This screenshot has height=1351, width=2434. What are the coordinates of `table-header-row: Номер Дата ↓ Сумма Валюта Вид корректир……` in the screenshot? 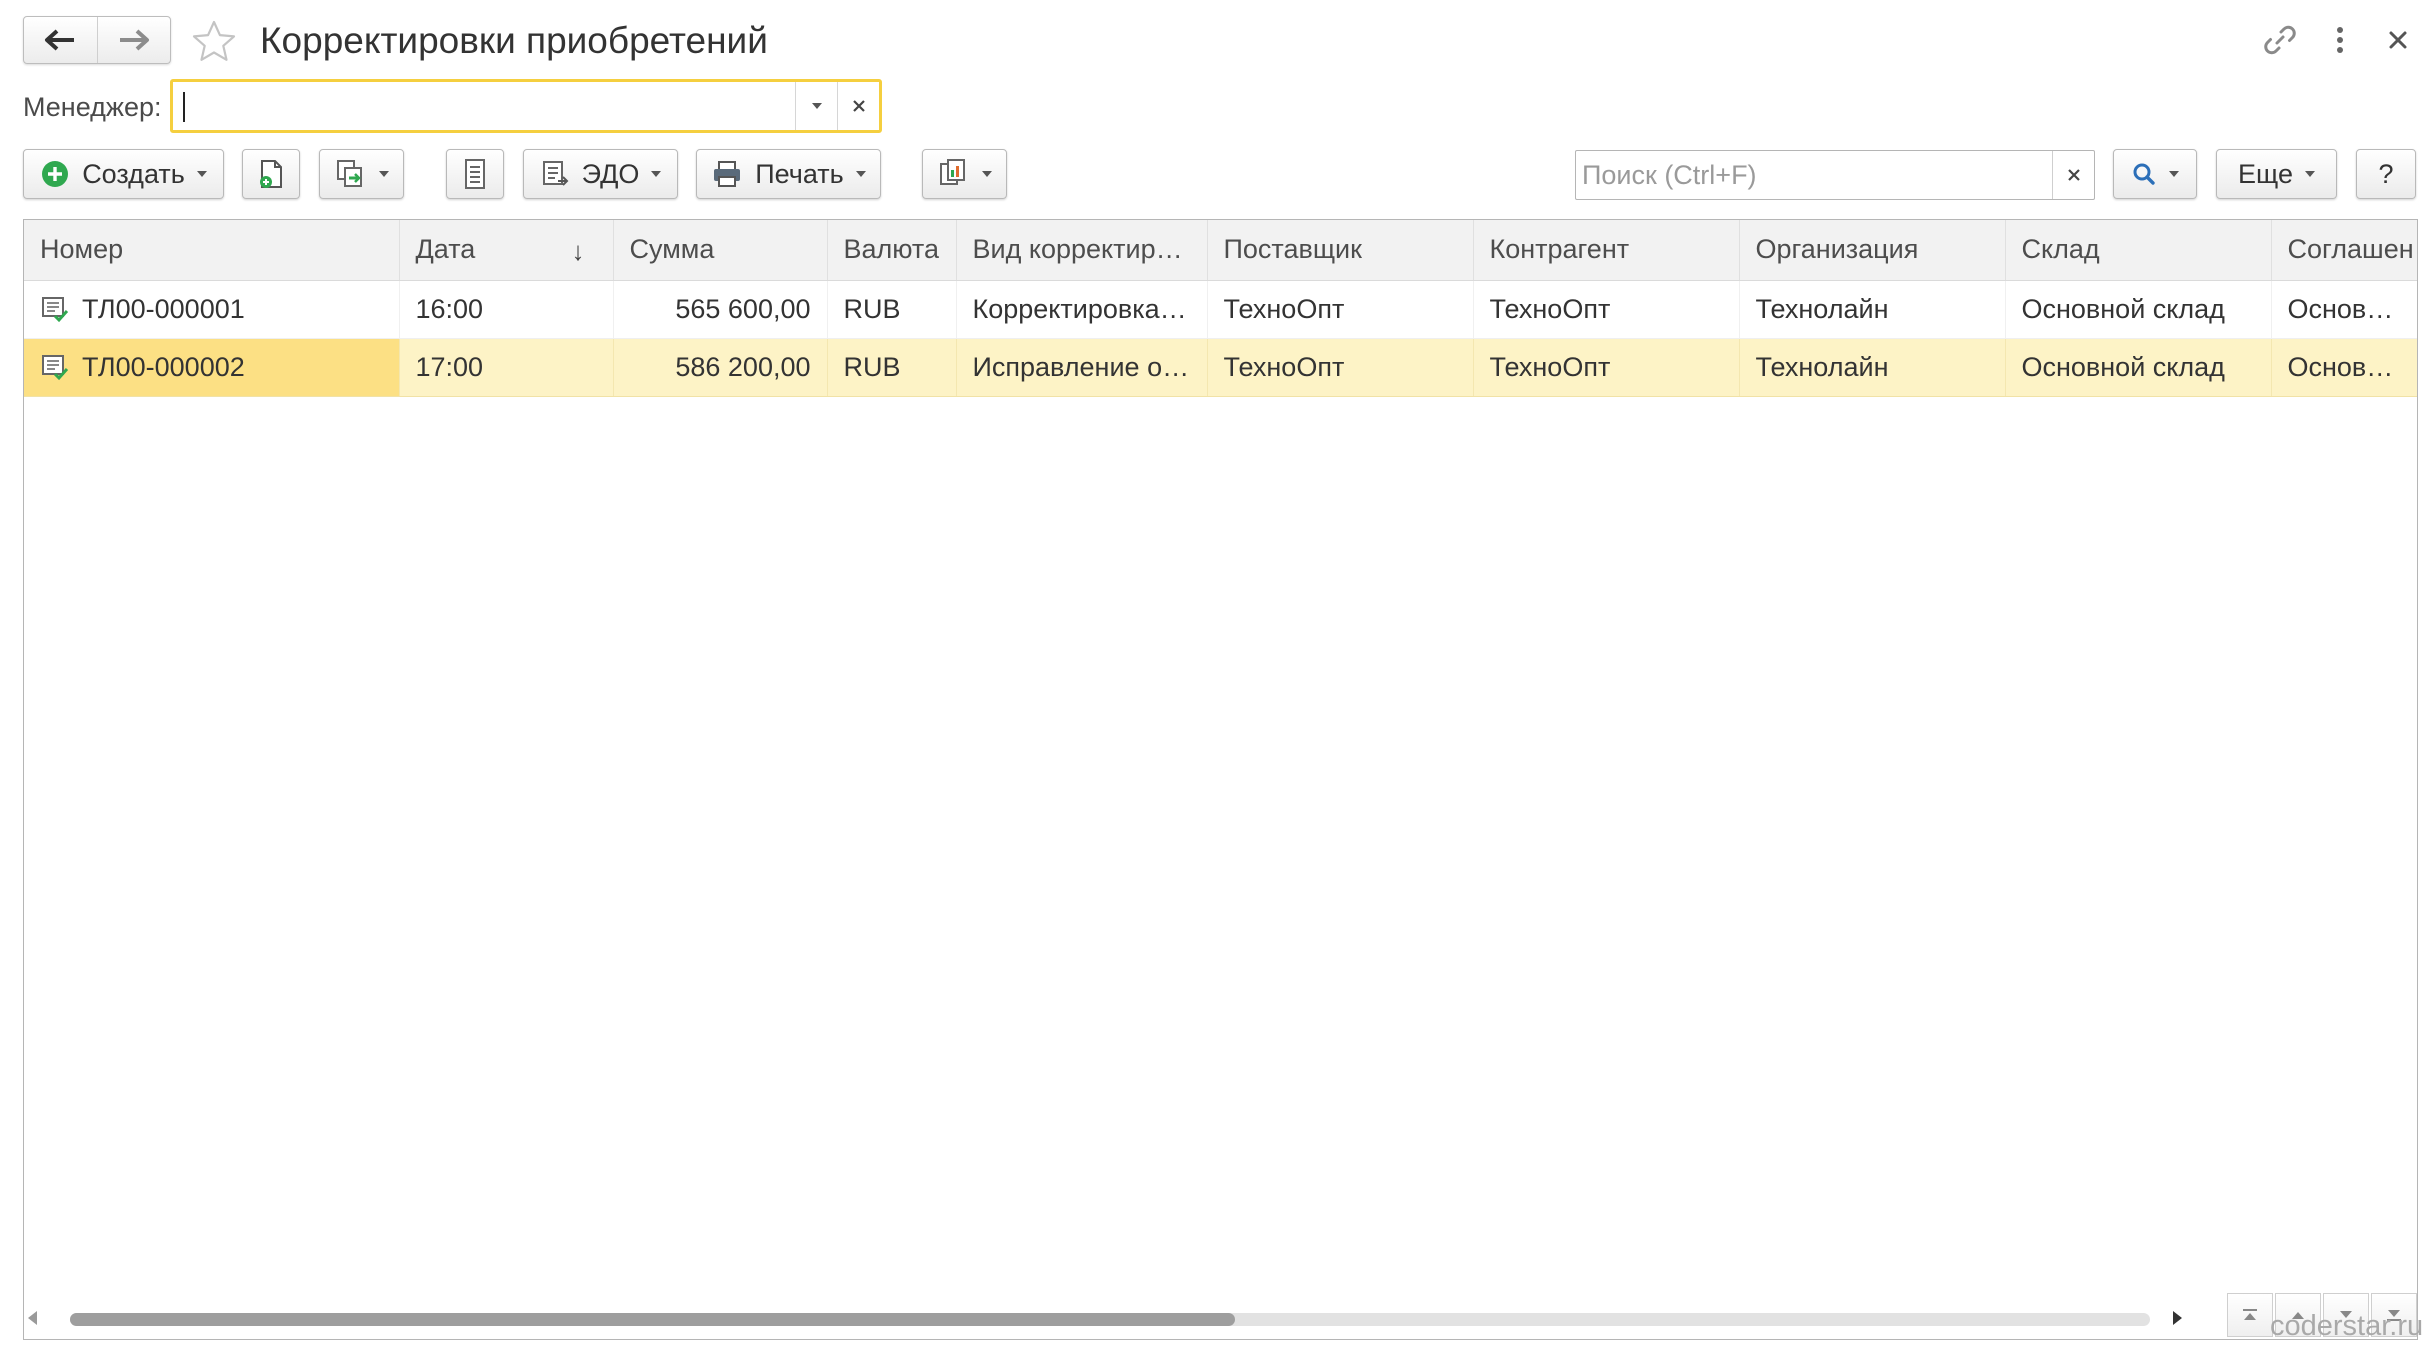 It's located at (1220, 250).